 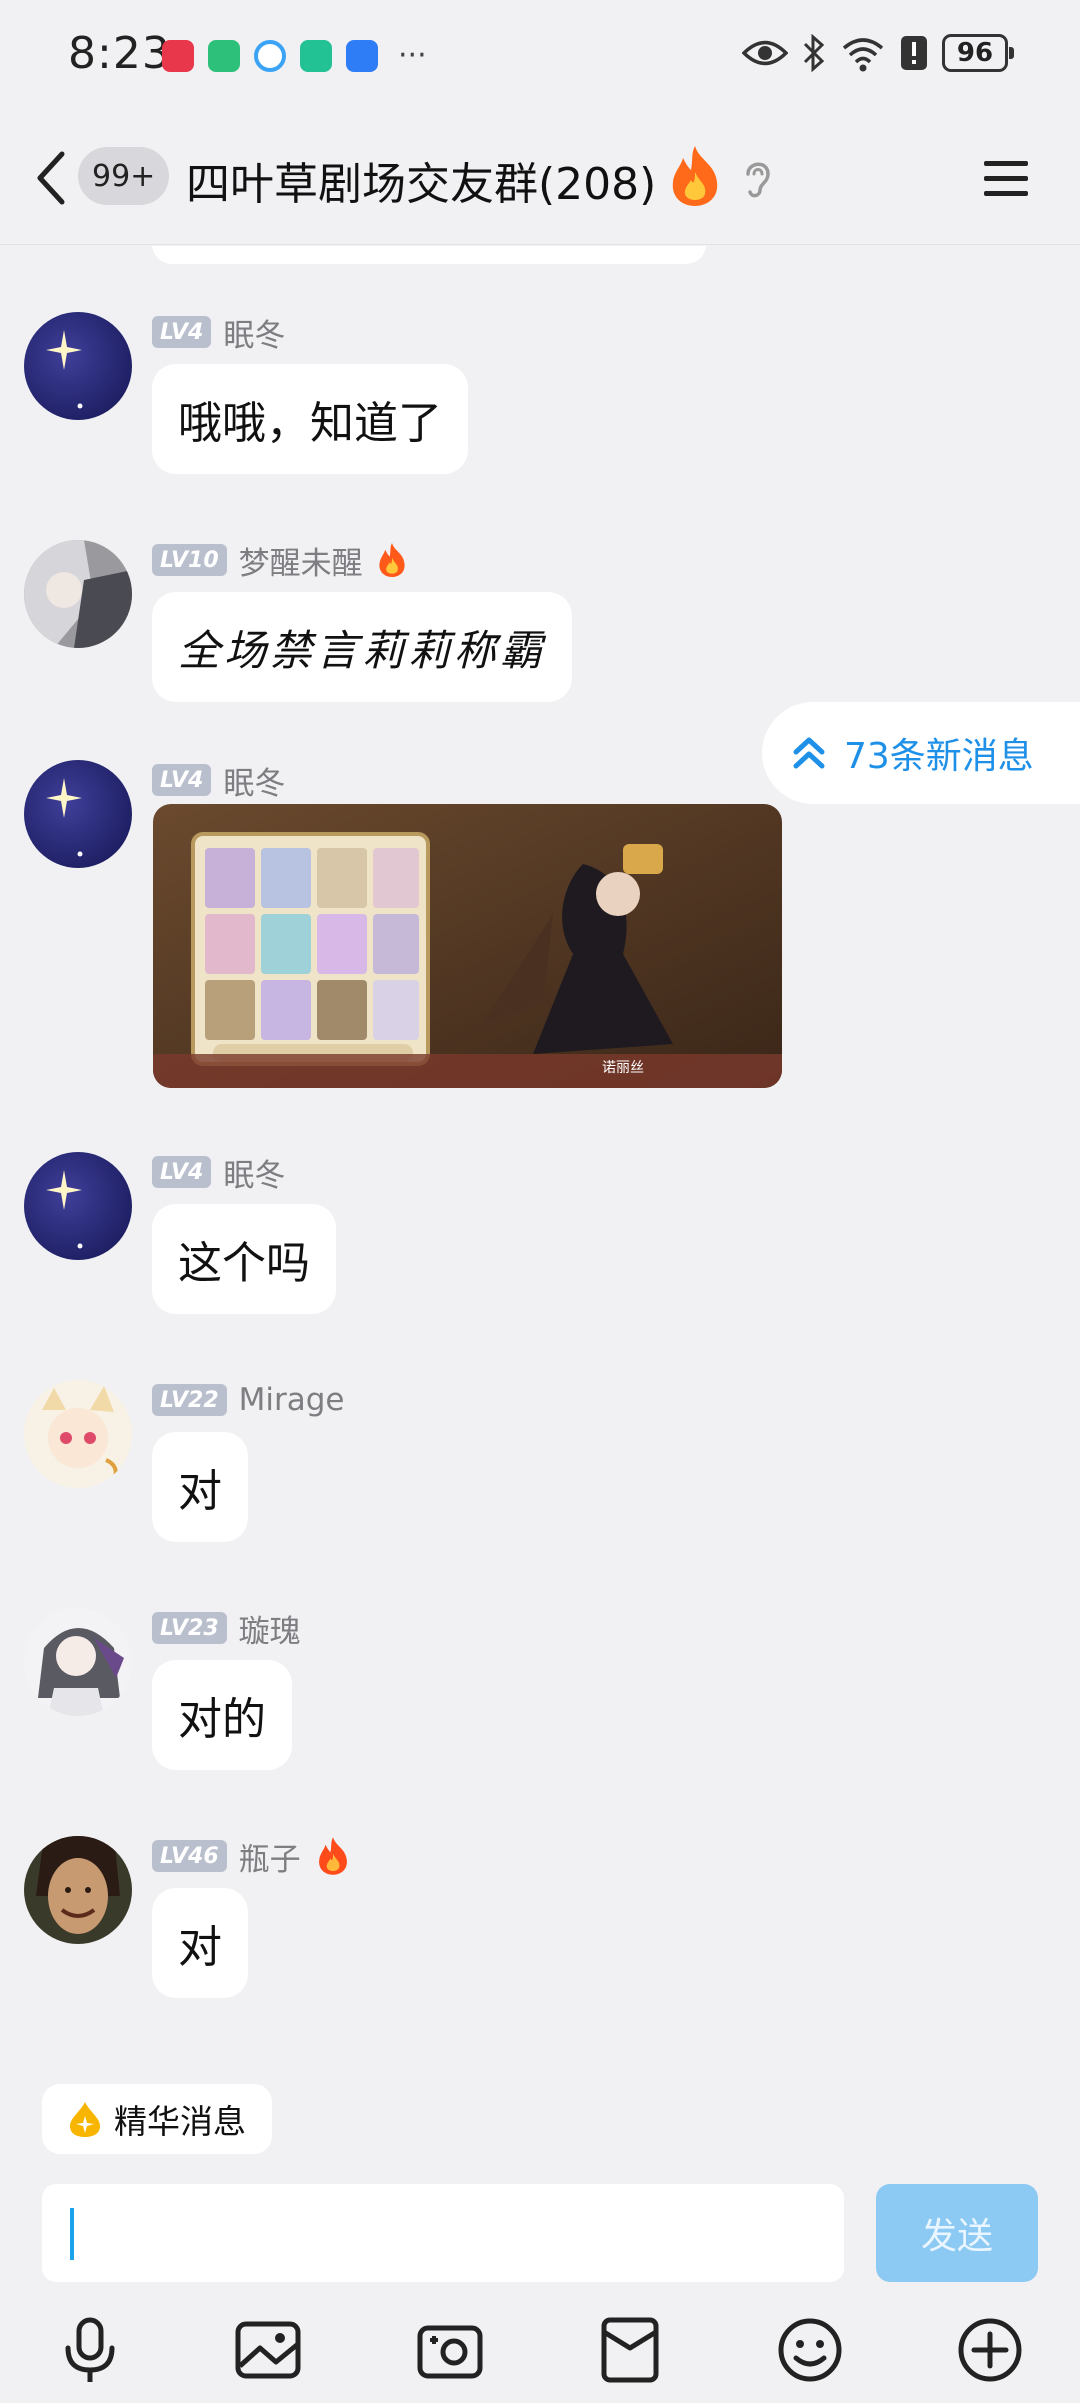 I want to click on new-messages-button: 73条新消息, so click(x=921, y=753).